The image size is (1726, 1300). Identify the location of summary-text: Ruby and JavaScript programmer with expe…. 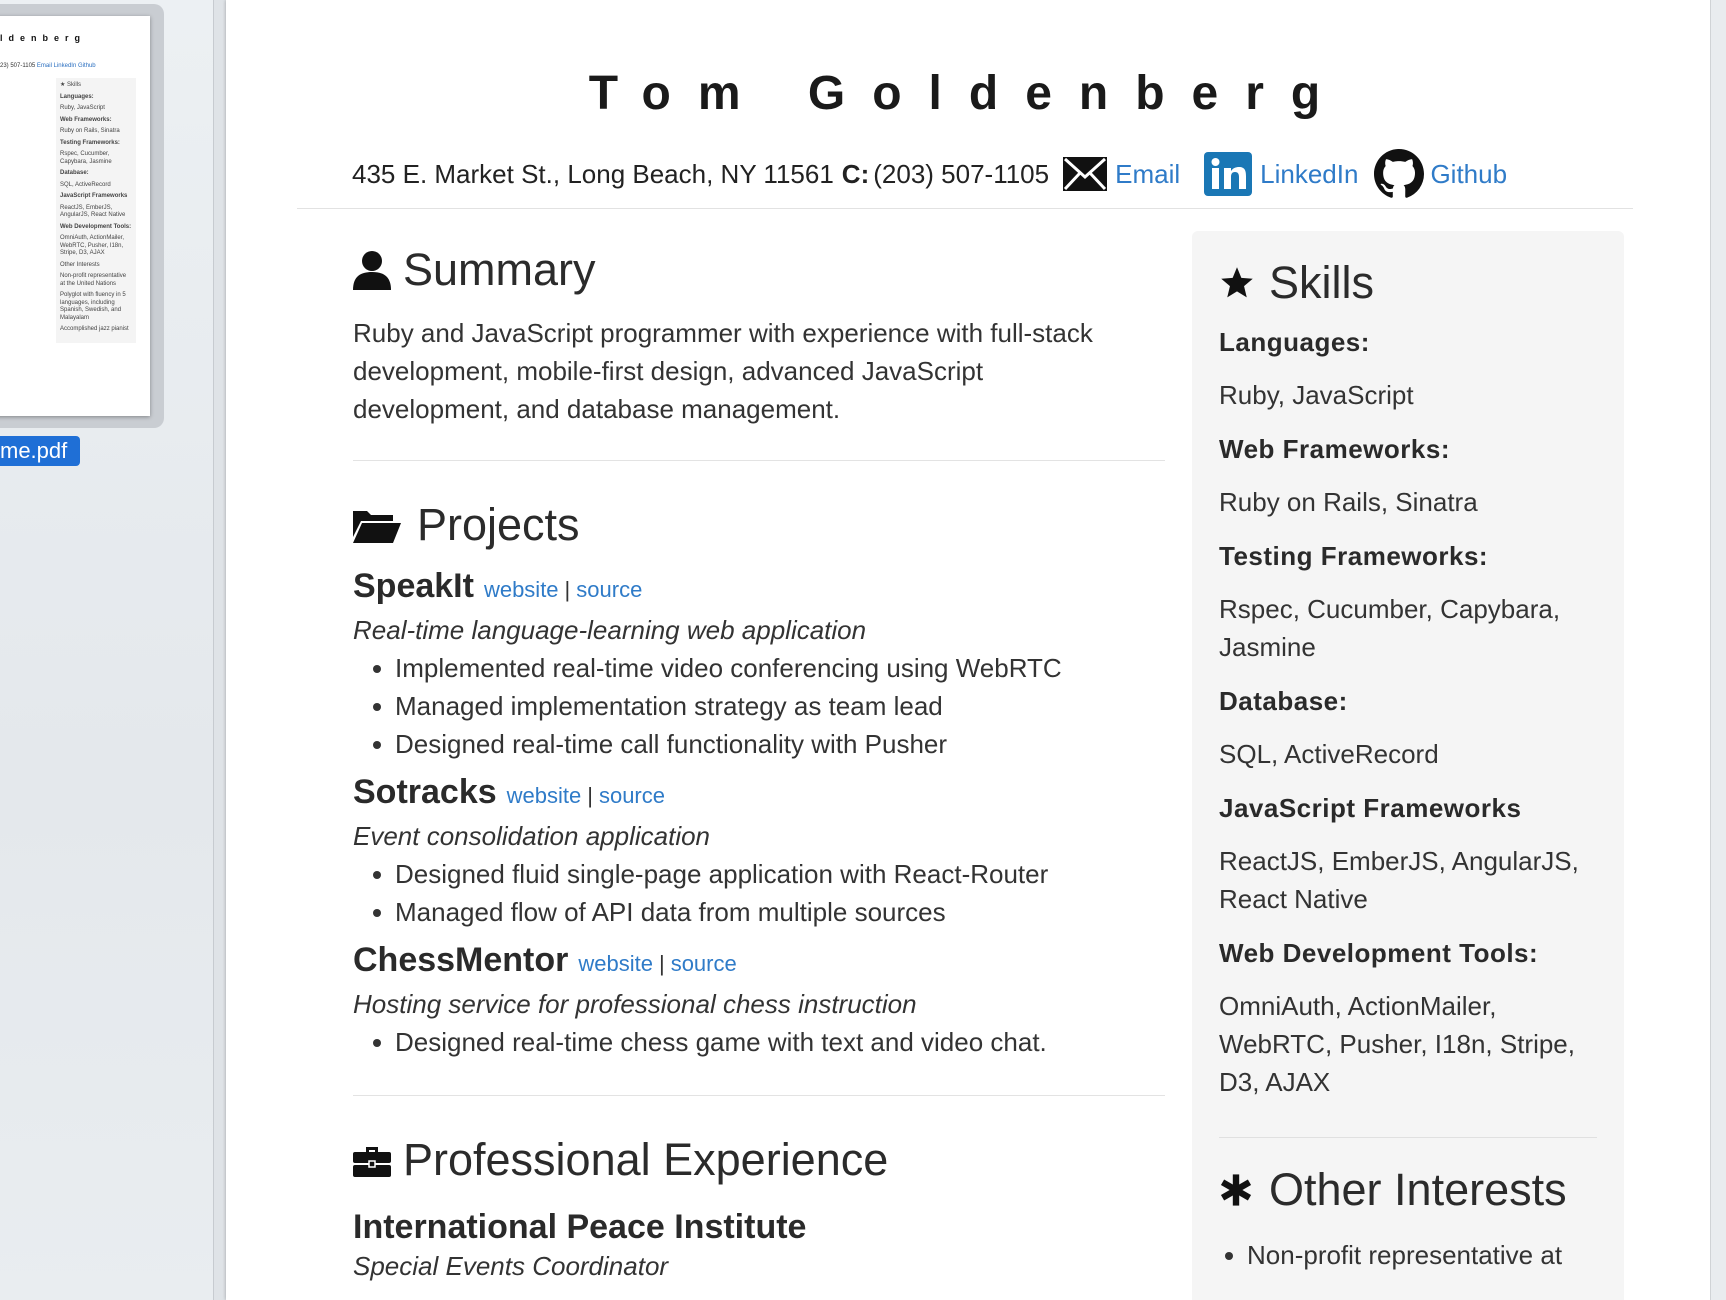
(723, 371).